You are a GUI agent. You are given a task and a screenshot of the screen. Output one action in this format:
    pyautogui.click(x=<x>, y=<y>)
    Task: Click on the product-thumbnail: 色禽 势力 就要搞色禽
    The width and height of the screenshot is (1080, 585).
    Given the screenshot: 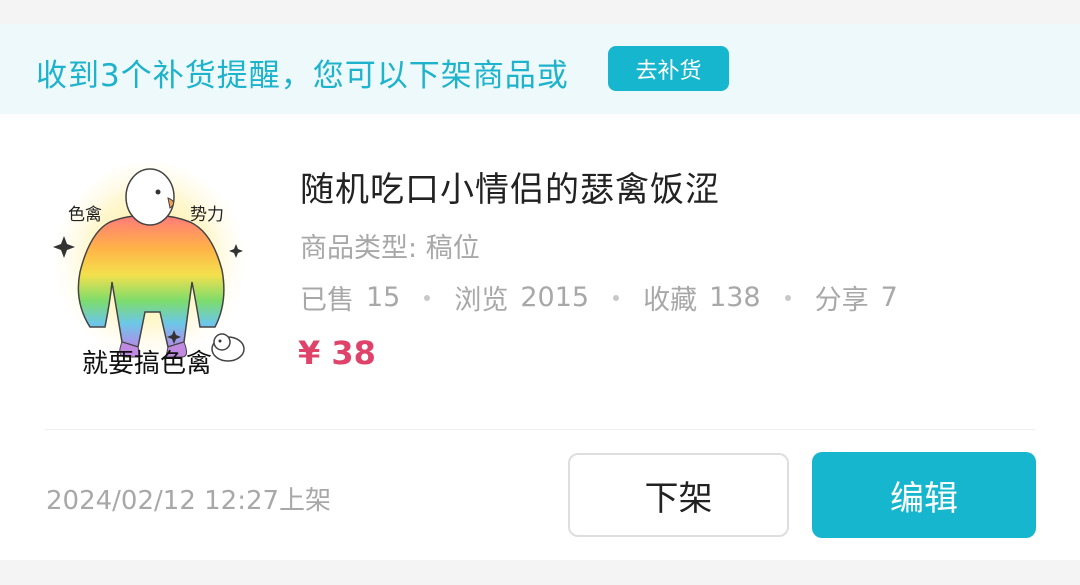 What is the action you would take?
    pyautogui.click(x=156, y=266)
    